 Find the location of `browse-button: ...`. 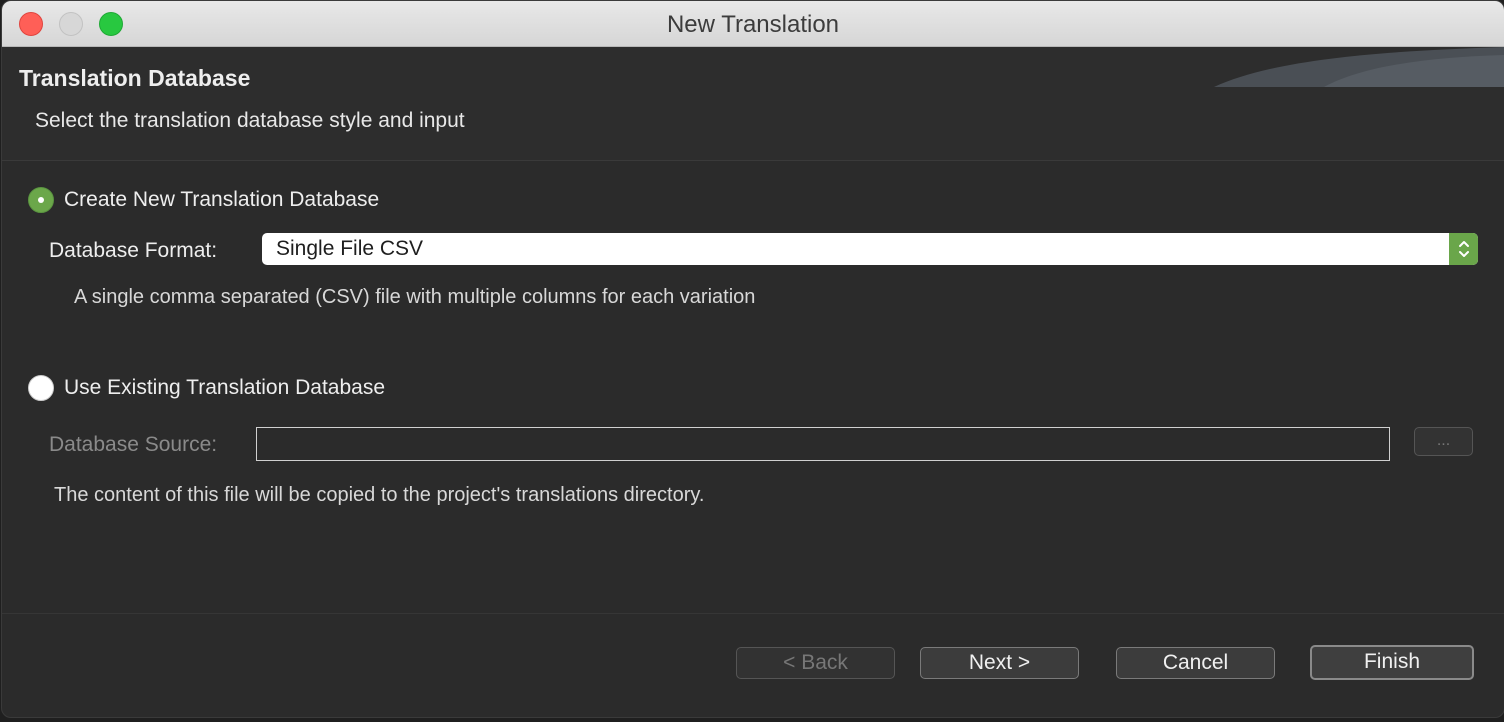

browse-button: ... is located at coordinates (1443, 441).